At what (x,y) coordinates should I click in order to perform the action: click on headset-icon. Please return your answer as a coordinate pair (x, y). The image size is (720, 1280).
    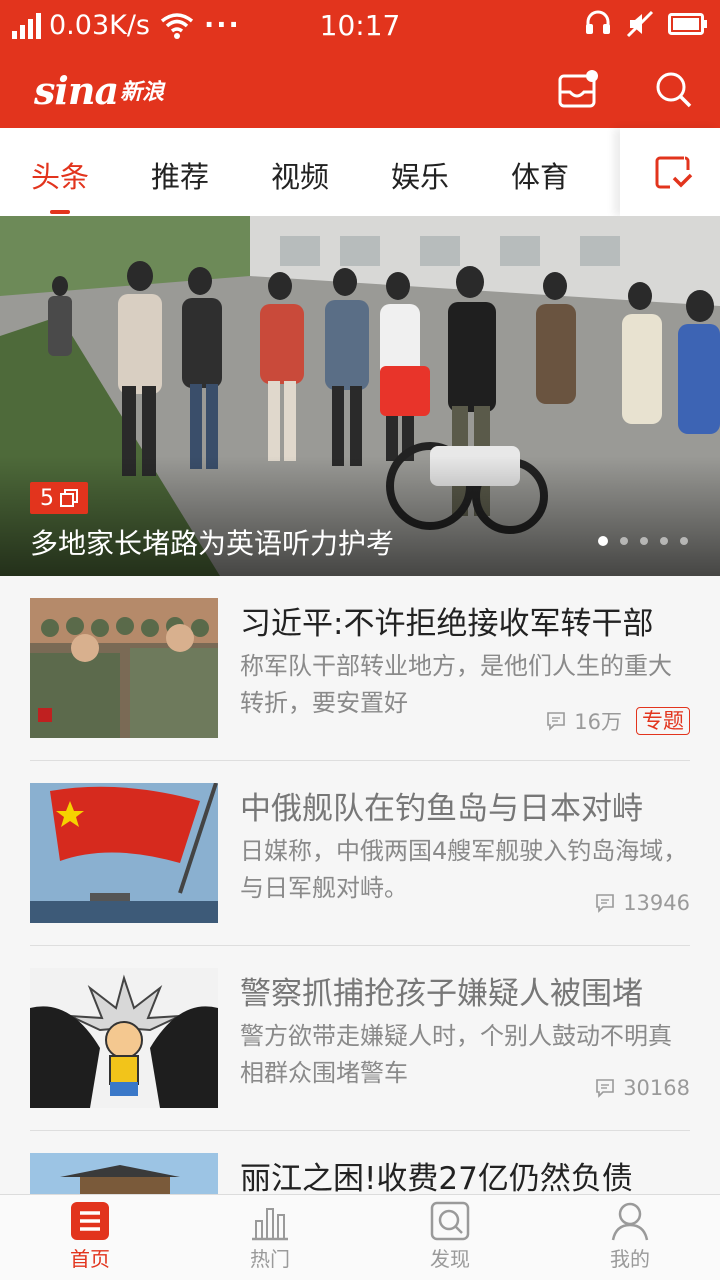
    Looking at the image, I should click on (598, 22).